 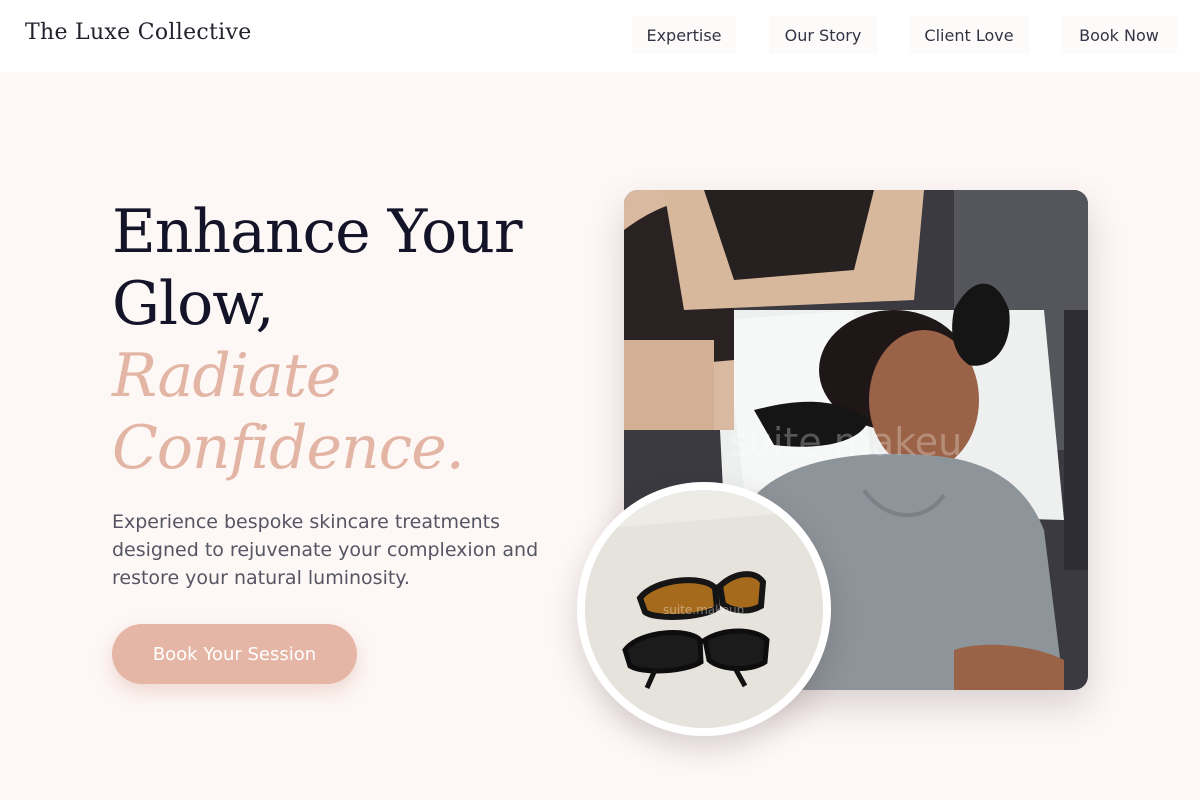 I want to click on glasses-illustration: suite.makeup, so click(x=704, y=609).